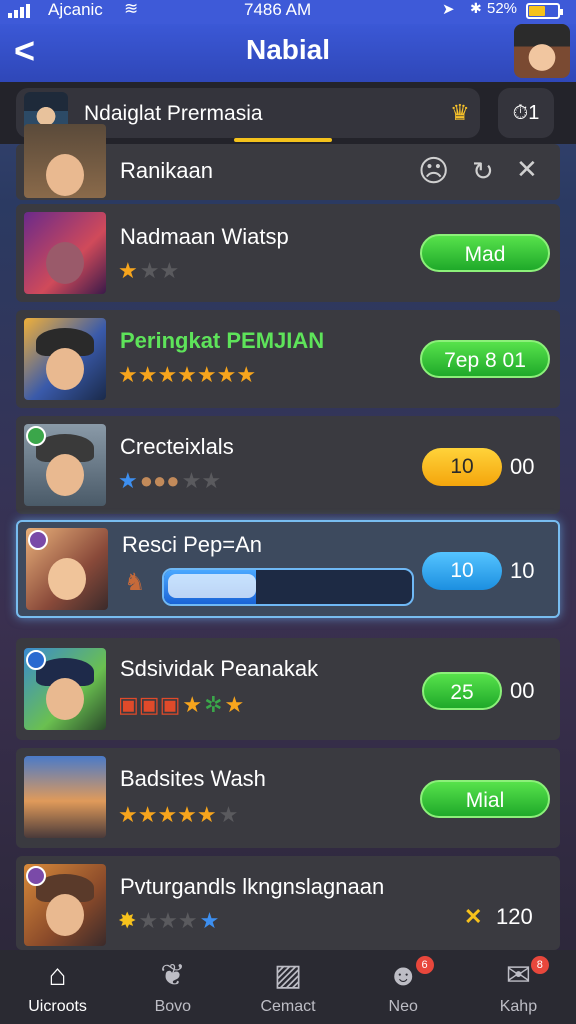  What do you see at coordinates (485, 359) in the screenshot?
I see `action-button: 7ep 8 01` at bounding box center [485, 359].